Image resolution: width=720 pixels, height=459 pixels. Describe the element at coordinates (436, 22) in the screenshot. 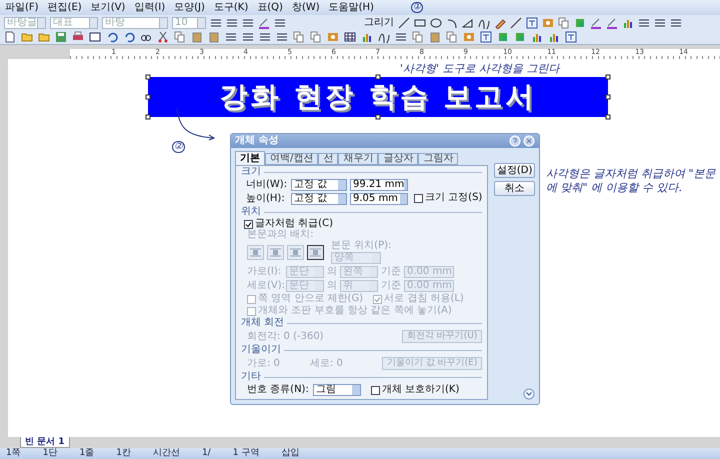

I see `ellipse-tool-icon` at that location.